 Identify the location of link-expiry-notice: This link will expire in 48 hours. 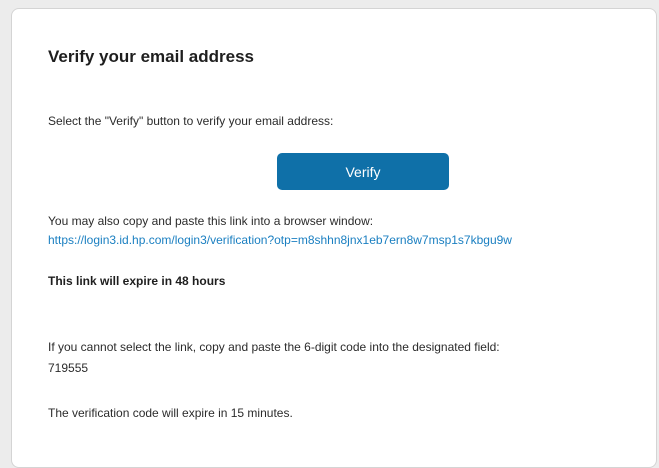
(137, 281).